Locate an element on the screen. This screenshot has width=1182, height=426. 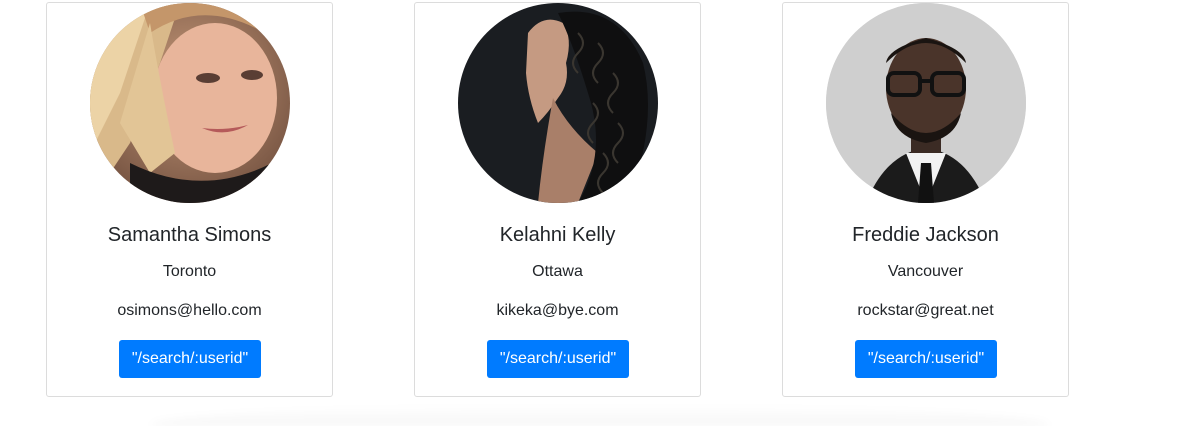
user-name: Freddie Jackson is located at coordinates (925, 235).